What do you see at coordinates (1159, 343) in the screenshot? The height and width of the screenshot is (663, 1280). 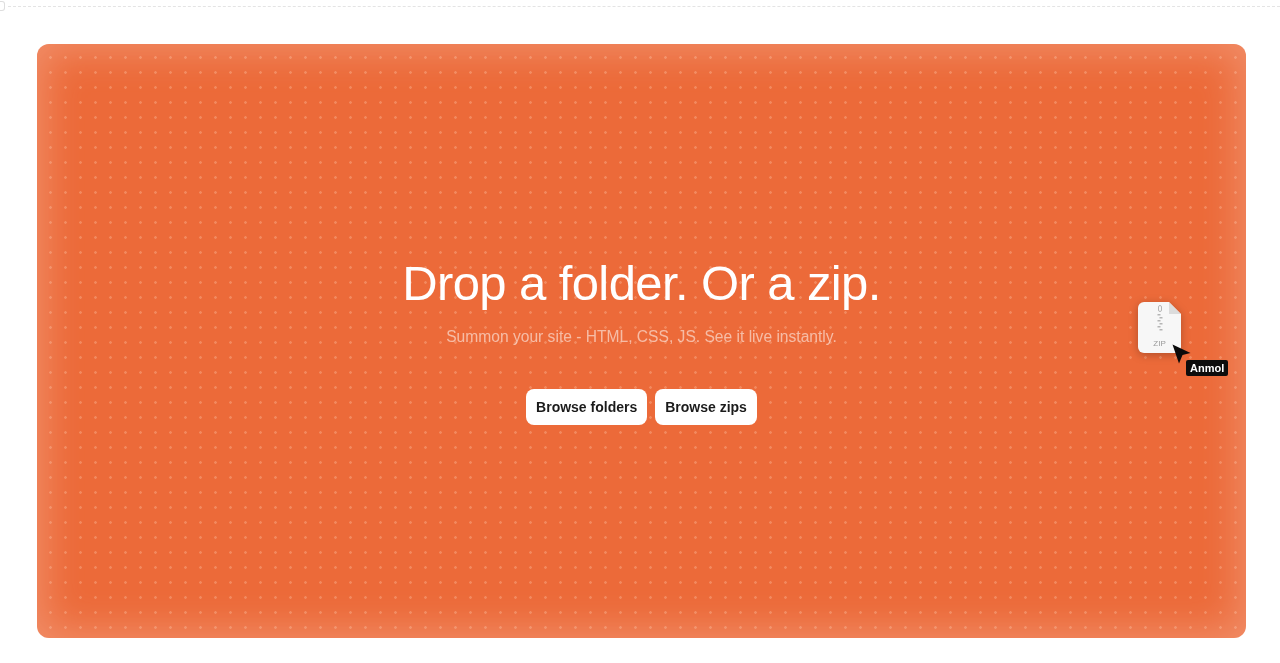 I see `file-type-label: ZIP` at bounding box center [1159, 343].